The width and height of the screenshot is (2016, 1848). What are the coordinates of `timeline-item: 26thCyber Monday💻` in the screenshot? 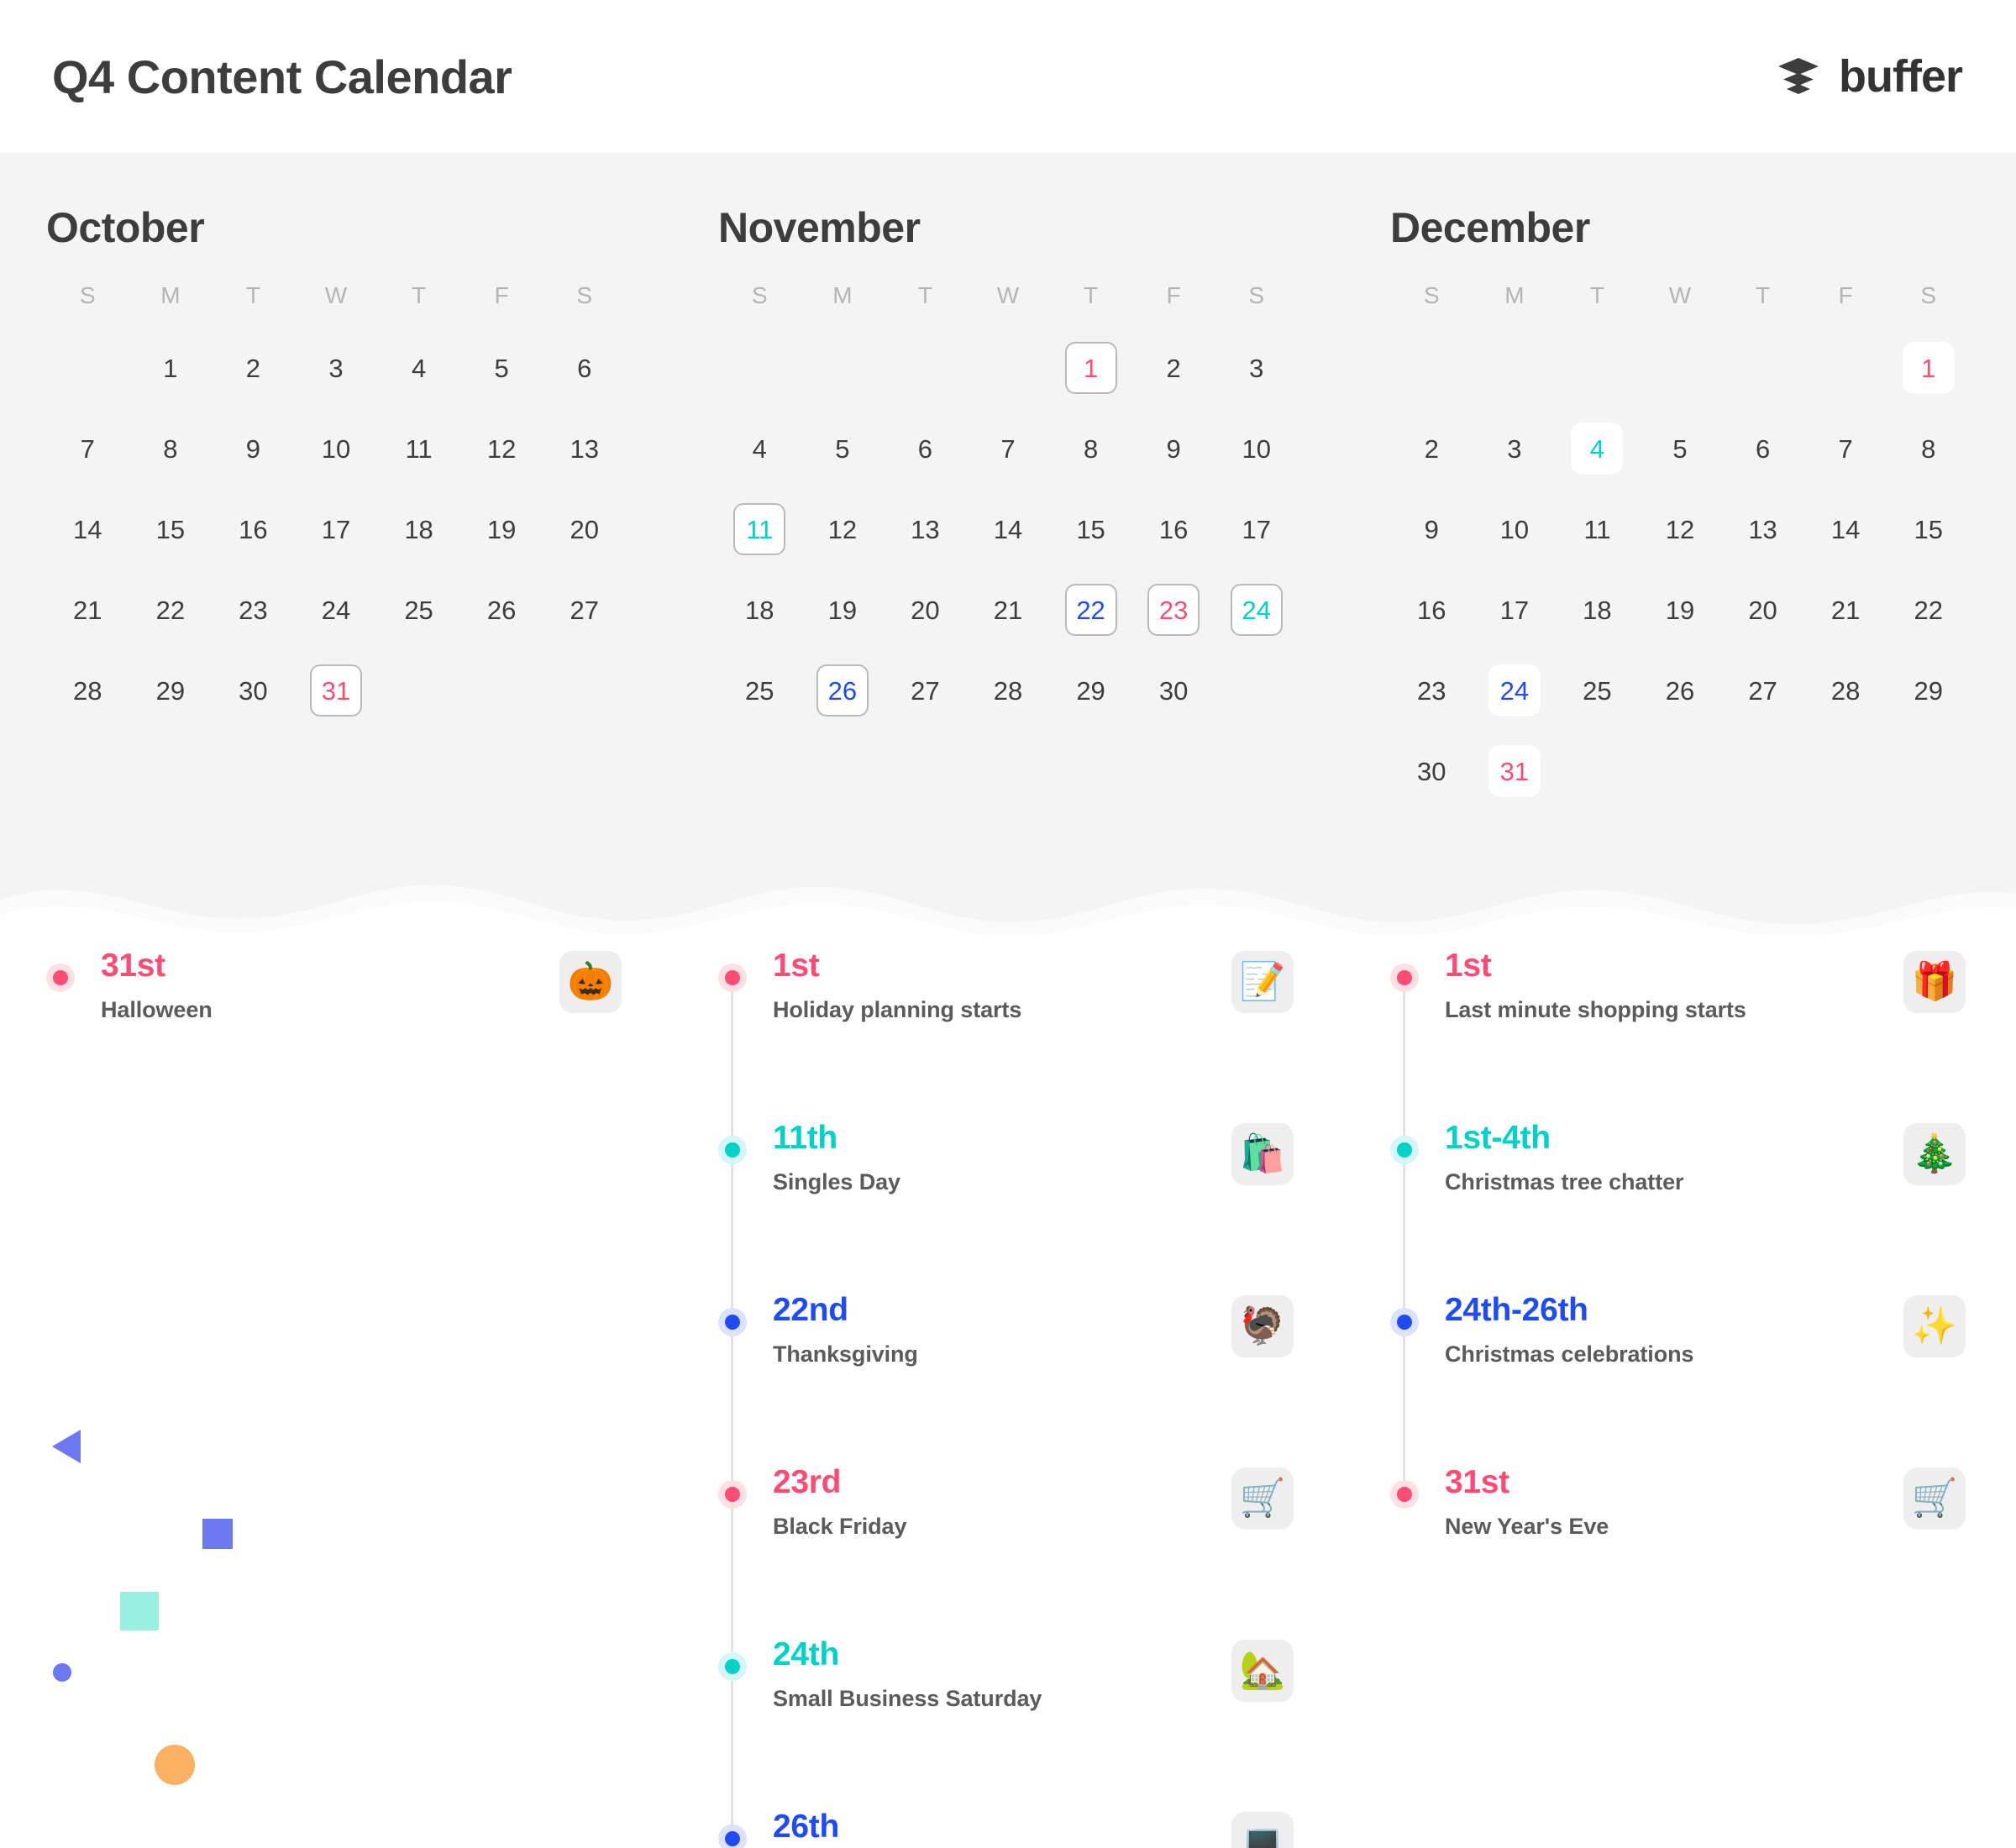 It's located at (1006, 1828).